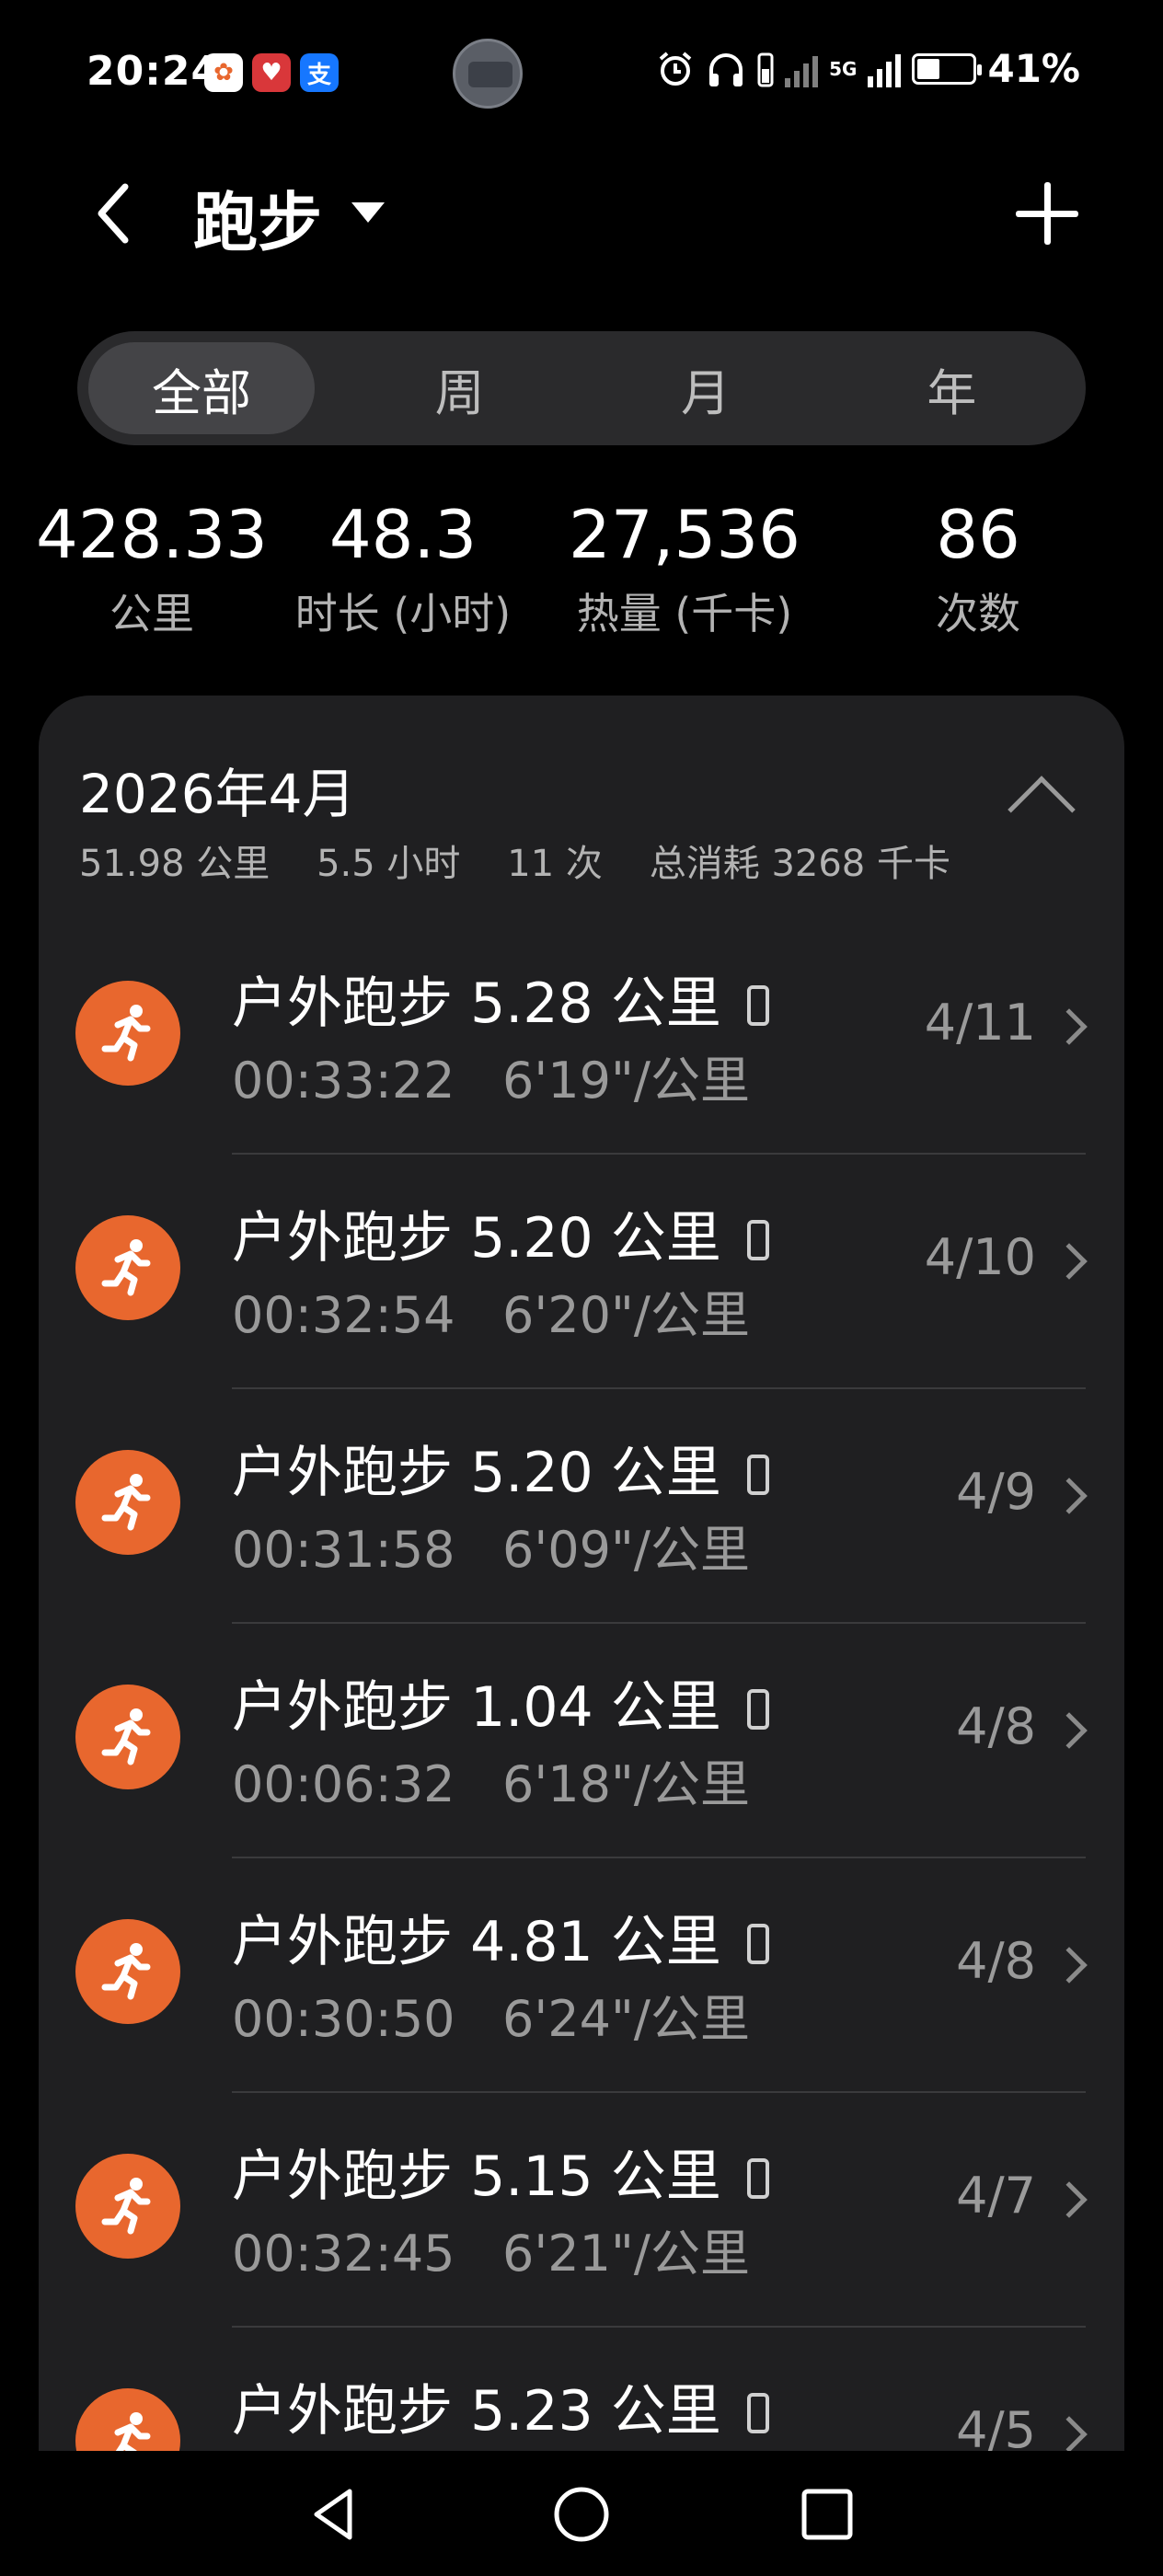 Image resolution: width=1163 pixels, height=2576 pixels. What do you see at coordinates (626, 1081) in the screenshot?
I see `record-pace: 6'19"/公里` at bounding box center [626, 1081].